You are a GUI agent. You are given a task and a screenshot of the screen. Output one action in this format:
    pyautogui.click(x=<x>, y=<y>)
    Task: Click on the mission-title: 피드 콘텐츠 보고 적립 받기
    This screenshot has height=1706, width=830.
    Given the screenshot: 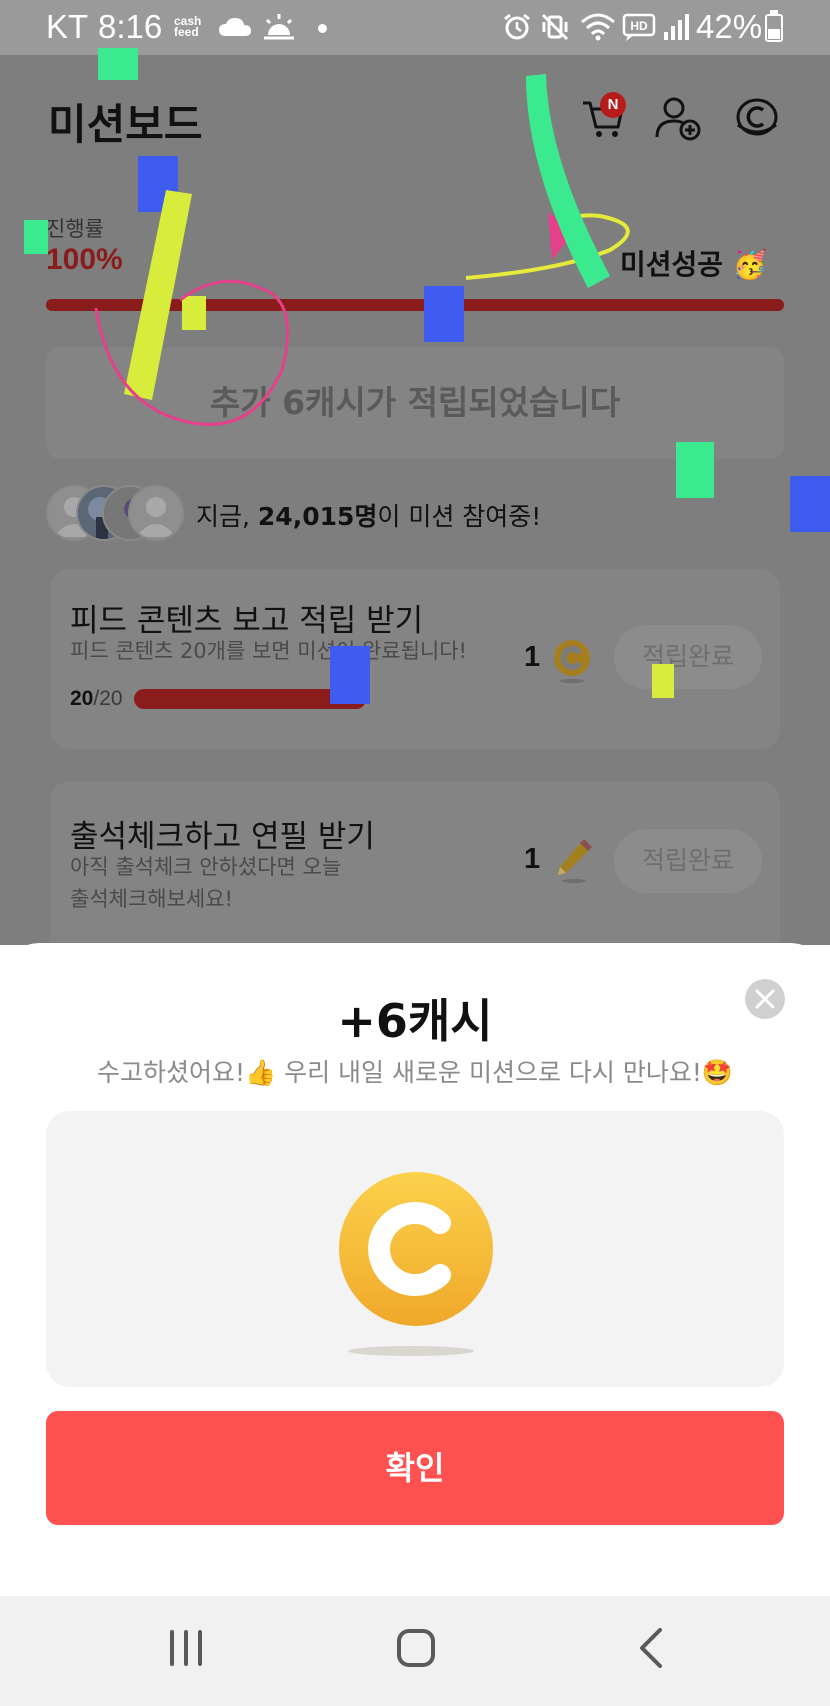 What is the action you would take?
    pyautogui.click(x=247, y=621)
    